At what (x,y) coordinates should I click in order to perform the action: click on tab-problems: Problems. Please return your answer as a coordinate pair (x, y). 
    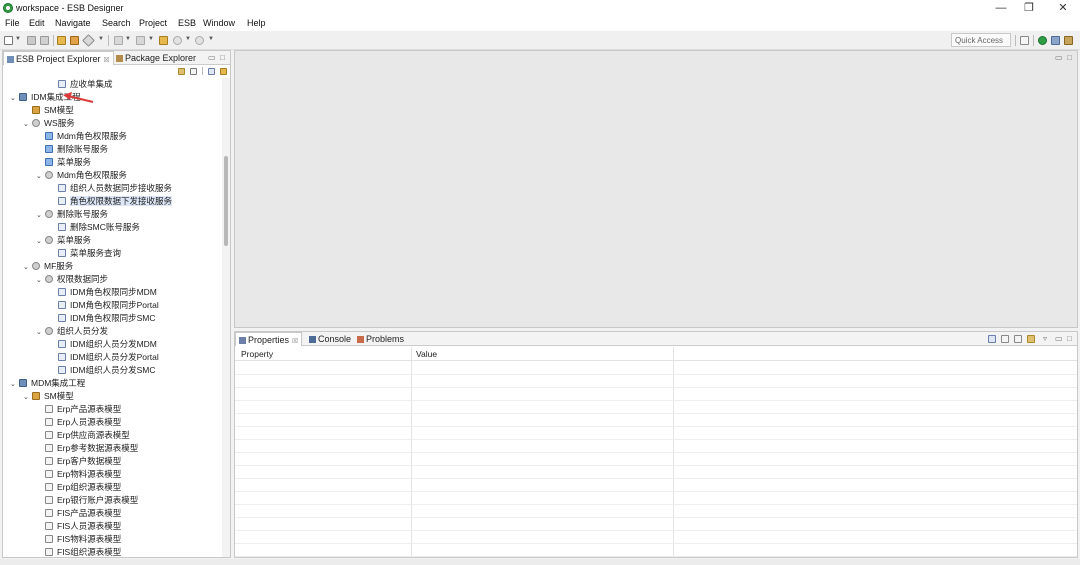
    Looking at the image, I should click on (380, 339).